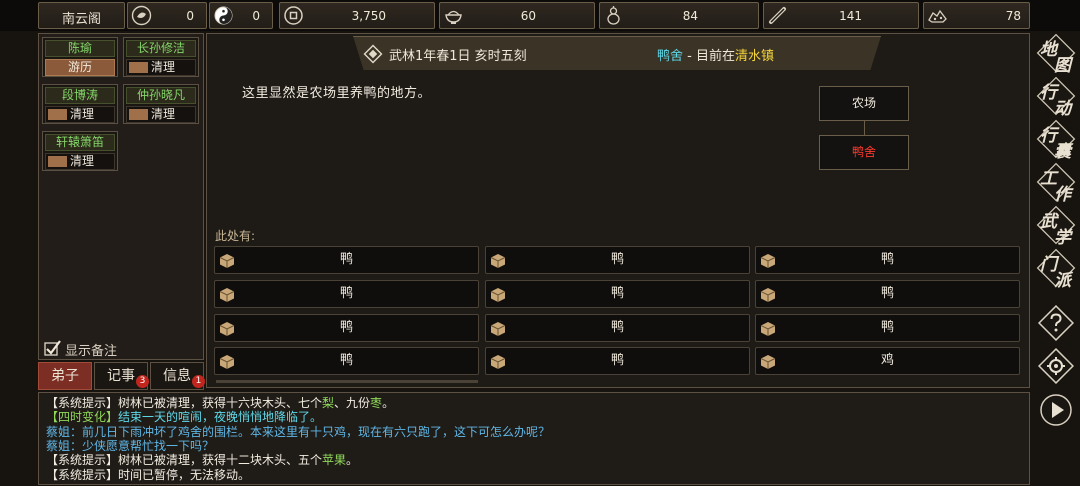  I want to click on checkbox-checked-icon, so click(52, 348).